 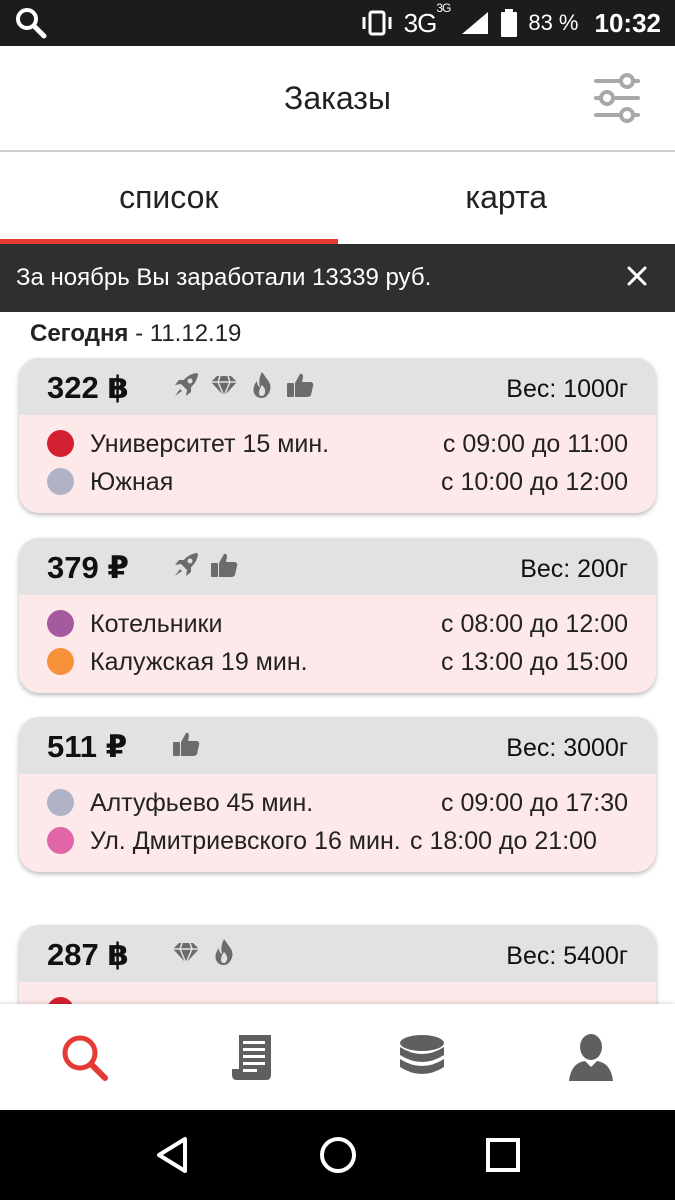 What do you see at coordinates (535, 444) in the screenshot?
I see `stop-time: с 09:00 до 11:00` at bounding box center [535, 444].